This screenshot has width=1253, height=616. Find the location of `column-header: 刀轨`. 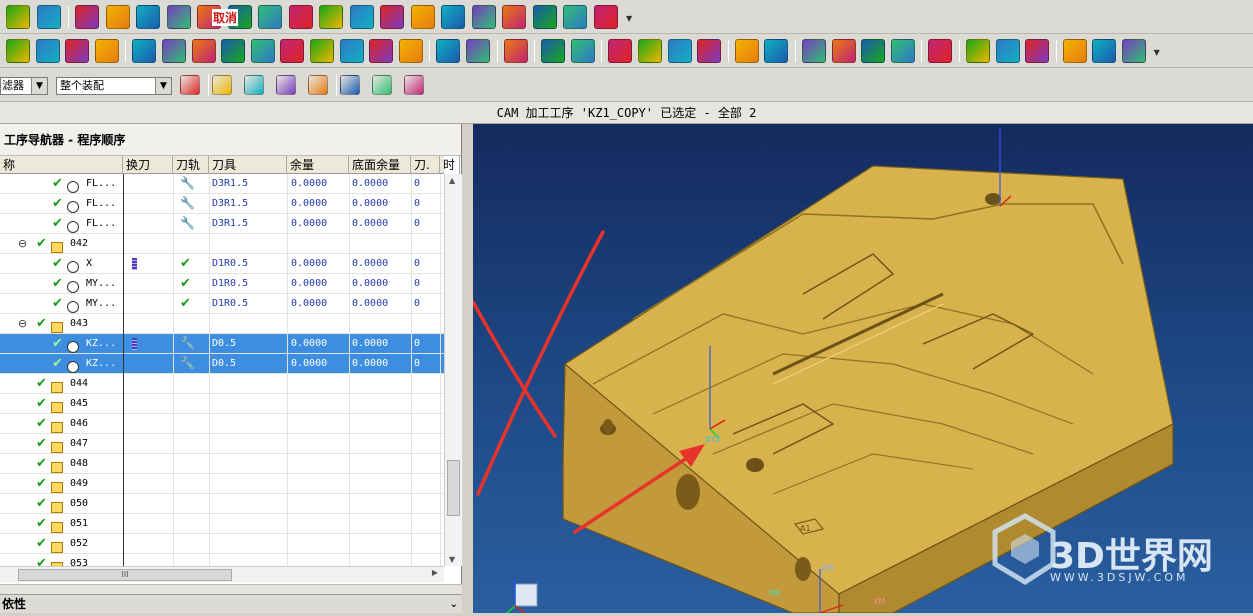

column-header: 刀轨 is located at coordinates (191, 165).